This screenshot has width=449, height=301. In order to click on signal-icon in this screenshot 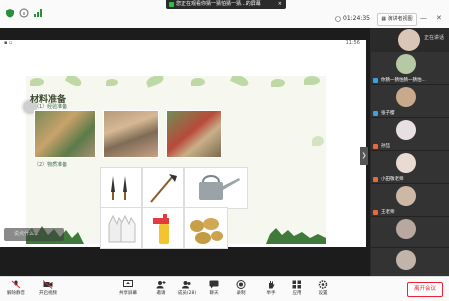, I will do `click(38, 13)`.